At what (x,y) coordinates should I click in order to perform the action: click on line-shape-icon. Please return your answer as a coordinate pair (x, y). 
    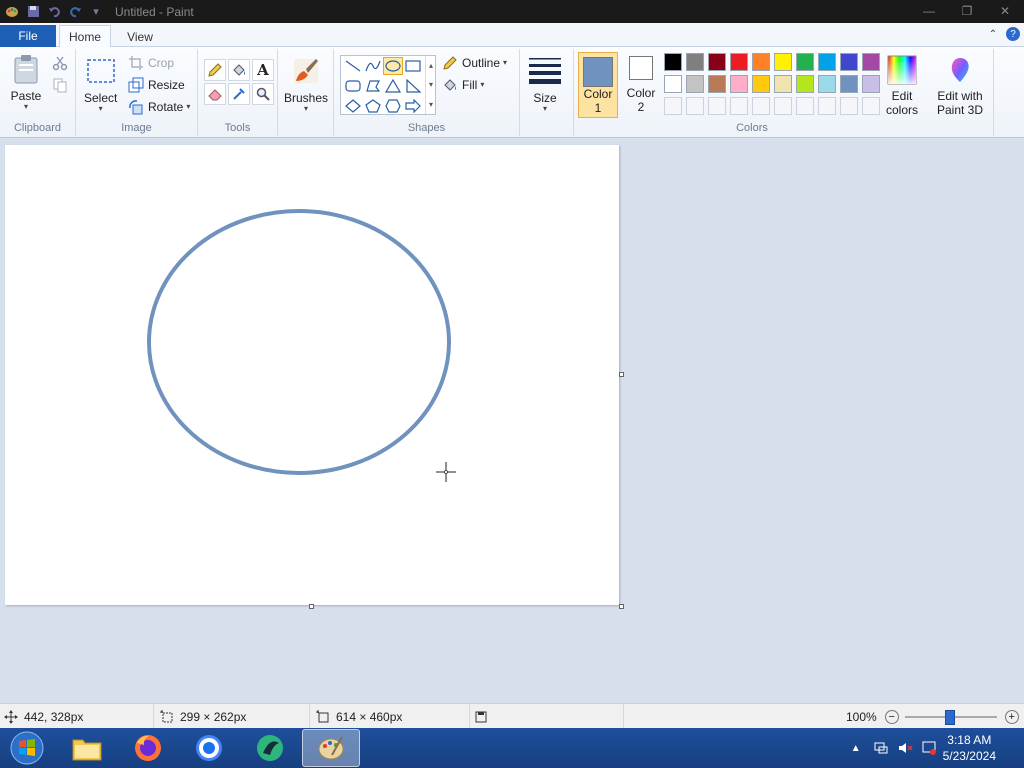
    Looking at the image, I should click on (353, 66).